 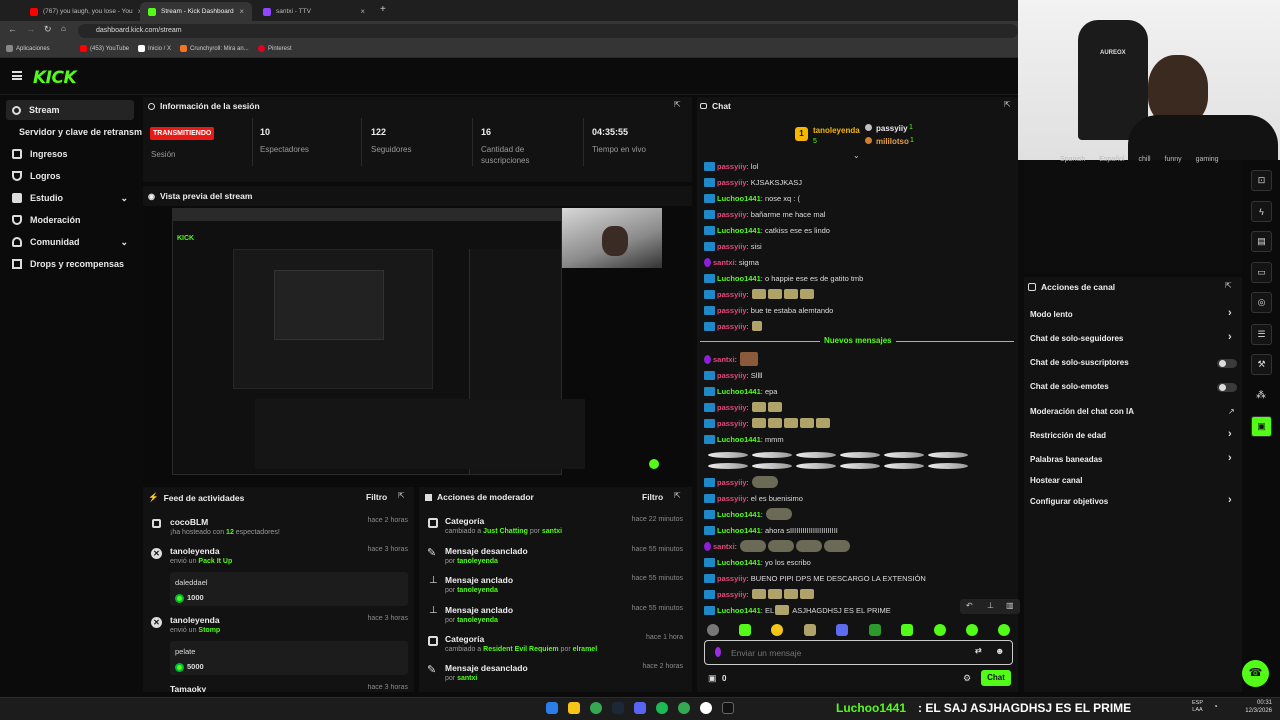 What do you see at coordinates (1066, 459) in the screenshot?
I see `banned-words-item: Palabras baneadas` at bounding box center [1066, 459].